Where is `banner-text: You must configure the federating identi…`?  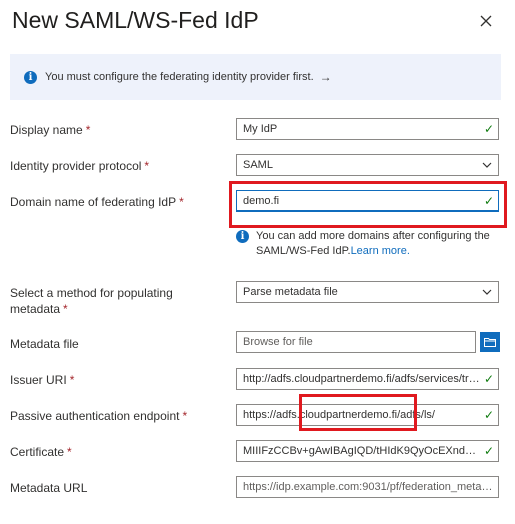 banner-text: You must configure the federating identi… is located at coordinates (179, 77).